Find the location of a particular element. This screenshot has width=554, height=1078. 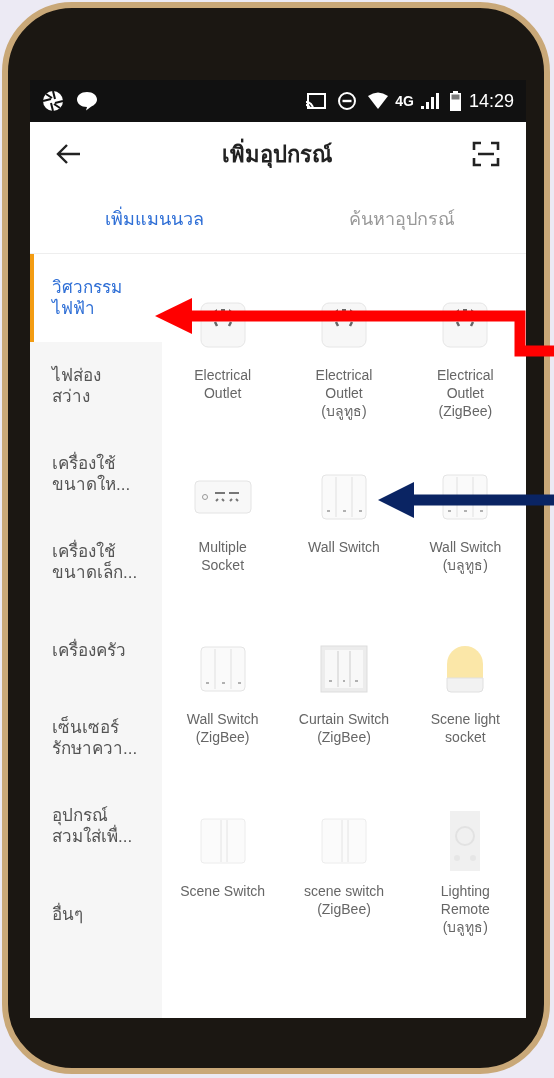

do-not-disturb-icon is located at coordinates (347, 101).